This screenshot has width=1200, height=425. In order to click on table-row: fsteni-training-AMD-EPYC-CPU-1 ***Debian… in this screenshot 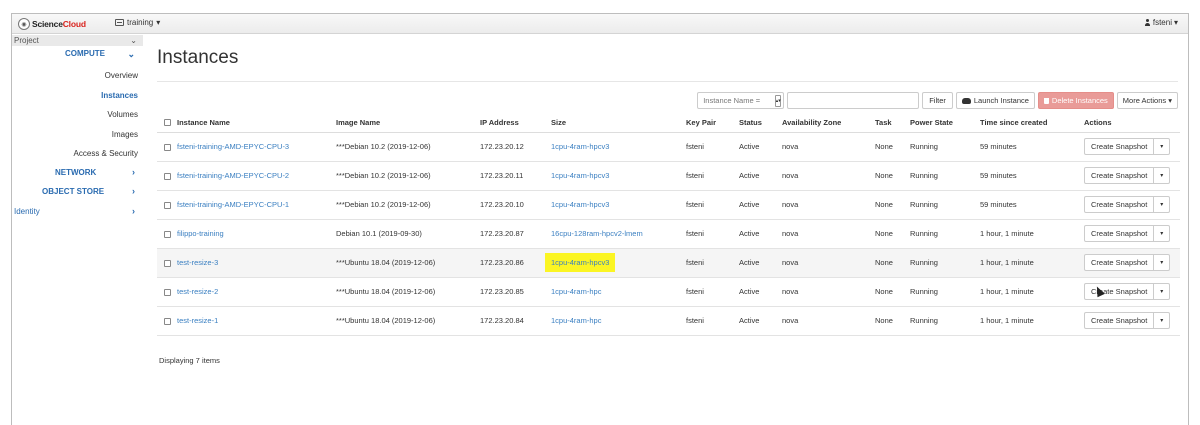, I will do `click(668, 205)`.